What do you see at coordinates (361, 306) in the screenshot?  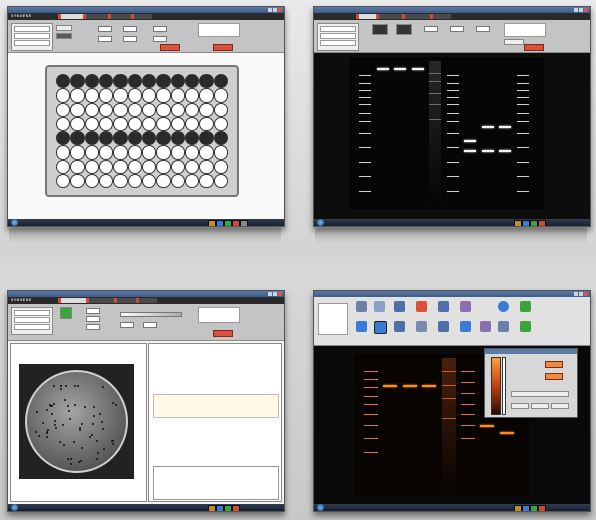 I see `open-icon` at bounding box center [361, 306].